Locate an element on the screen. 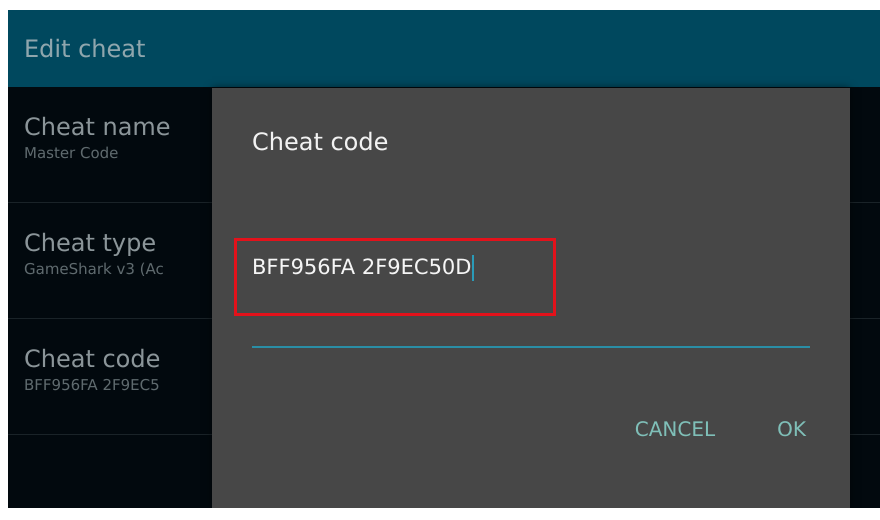 The width and height of the screenshot is (880, 520). setting-title: Cheat name is located at coordinates (97, 127).